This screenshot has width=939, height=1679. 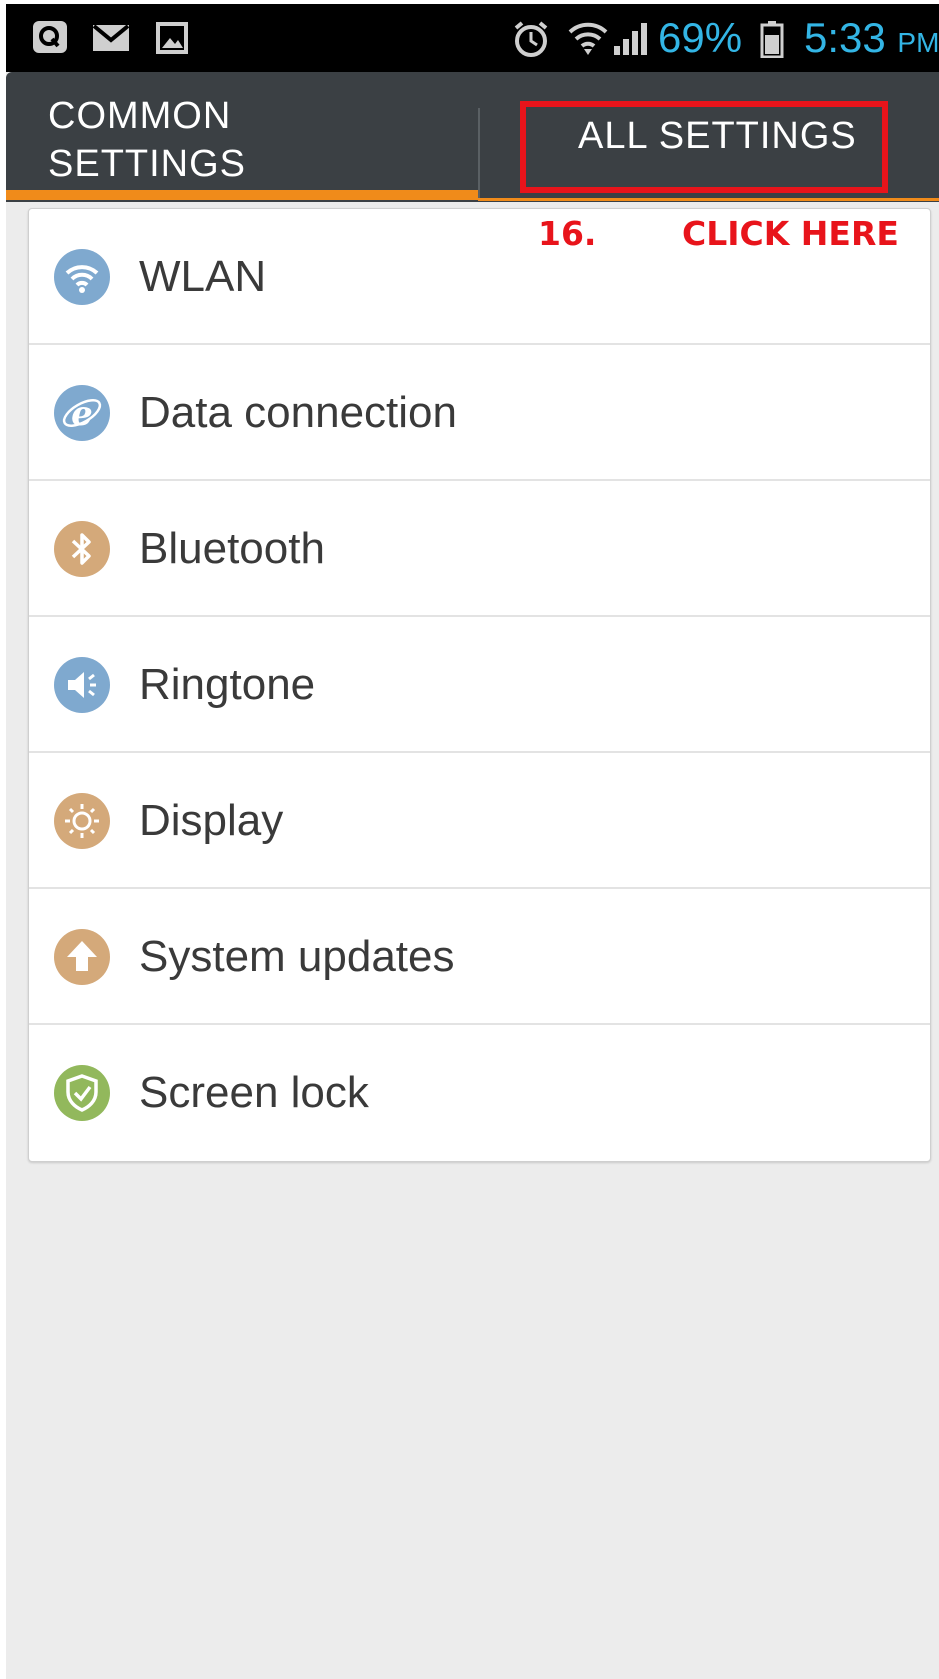 I want to click on setting-label: Display, so click(x=211, y=820).